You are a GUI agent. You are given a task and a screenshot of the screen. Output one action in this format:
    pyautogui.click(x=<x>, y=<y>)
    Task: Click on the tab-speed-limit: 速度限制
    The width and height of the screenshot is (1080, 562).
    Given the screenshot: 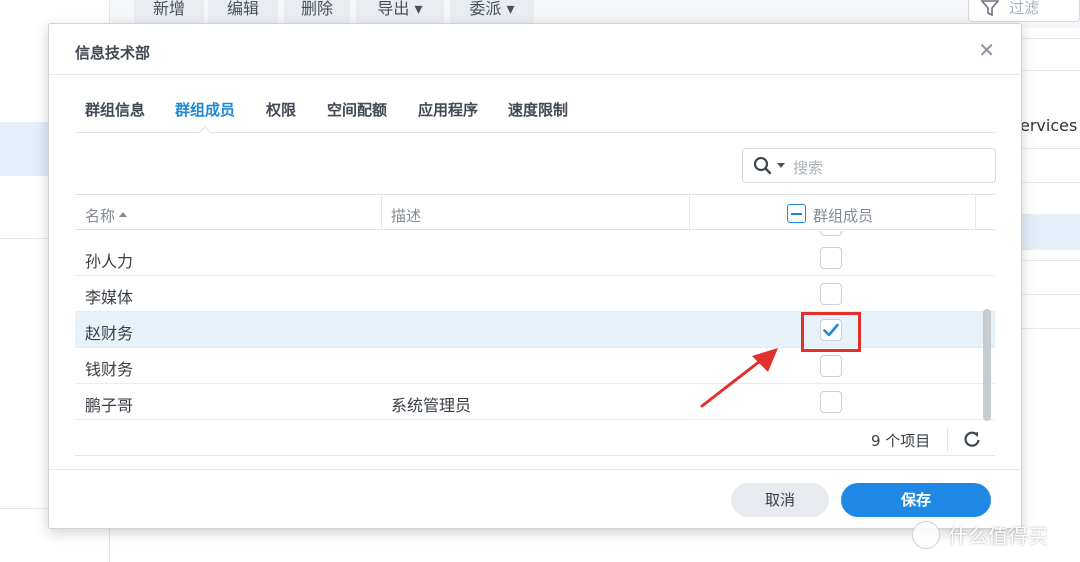 What is the action you would take?
    pyautogui.click(x=538, y=109)
    